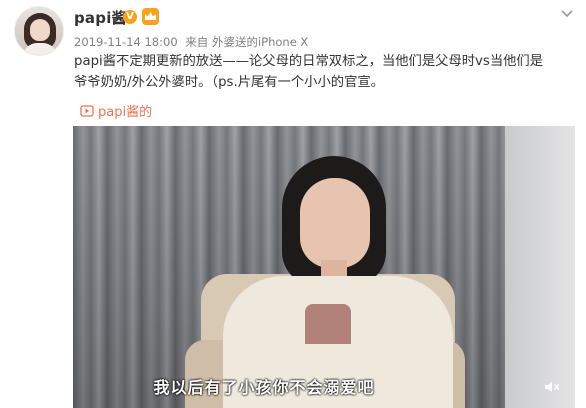  I want to click on video-subtitle: 我以后有了小孩你不会溺爱吧, so click(264, 387).